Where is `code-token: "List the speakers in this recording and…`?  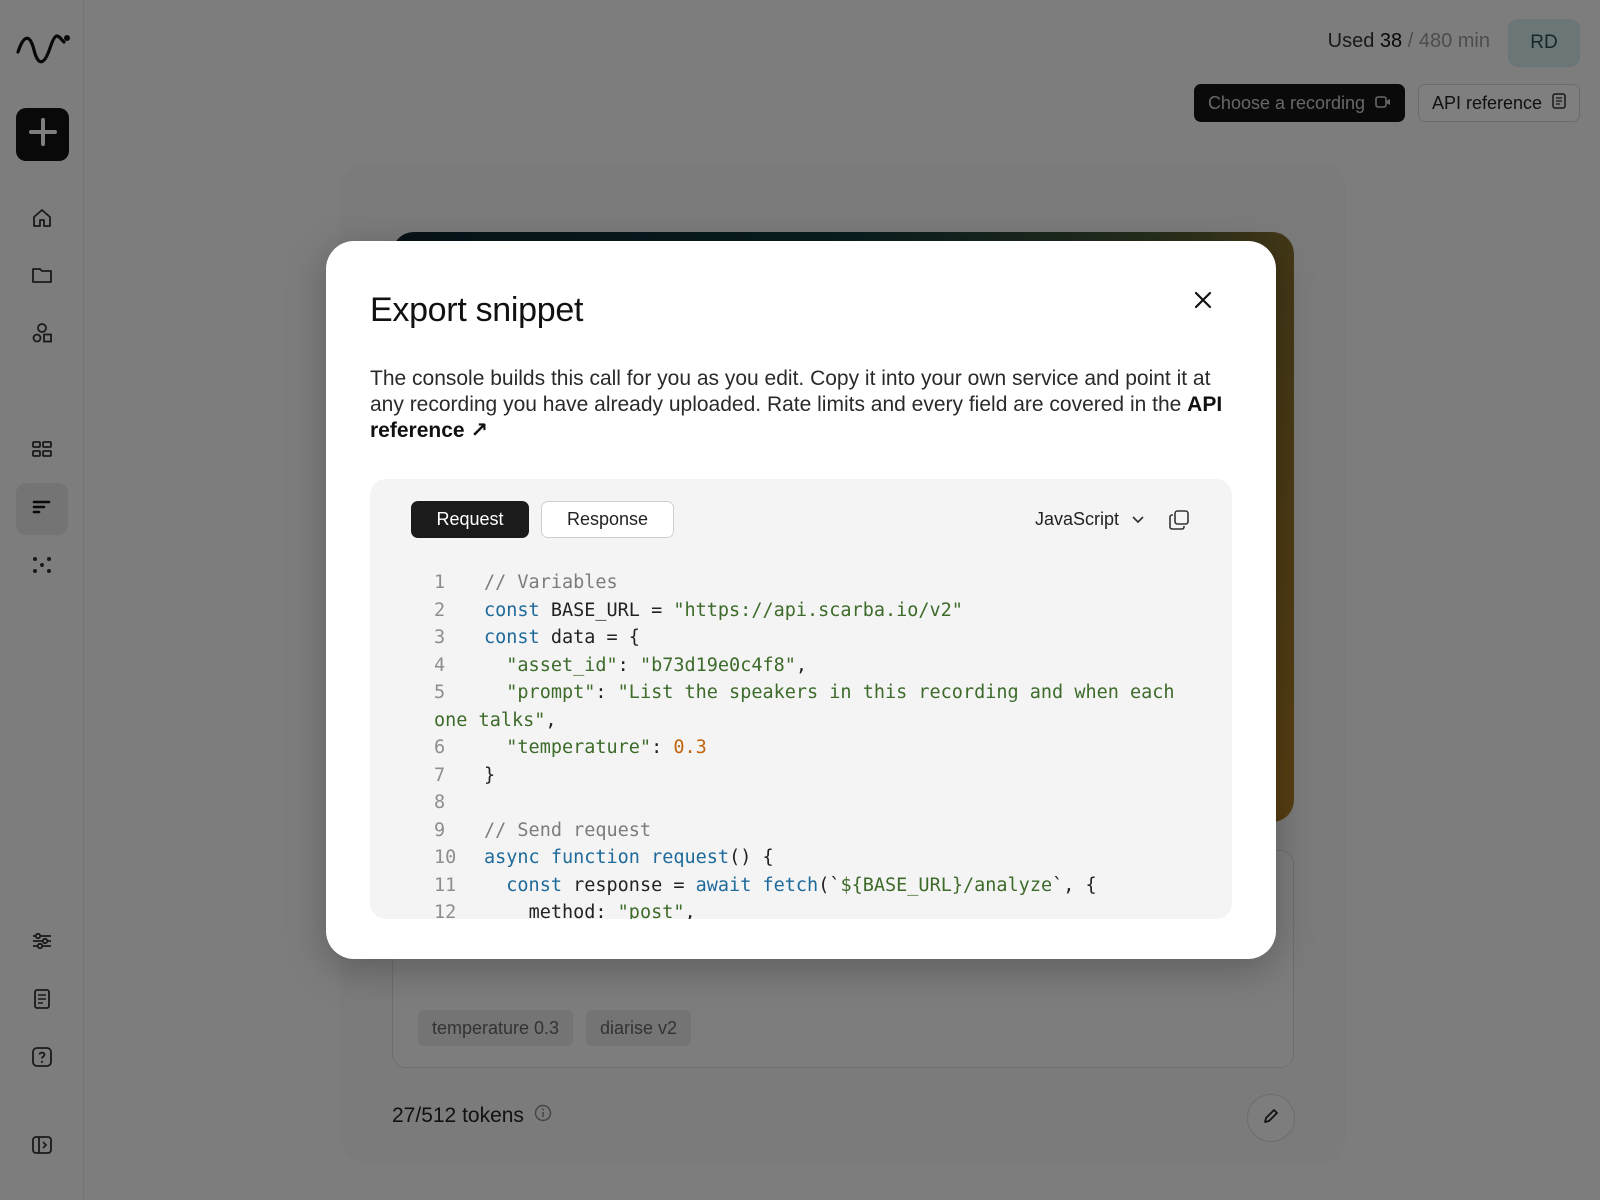
code-token: "List the speakers in this recording and… is located at coordinates (896, 692).